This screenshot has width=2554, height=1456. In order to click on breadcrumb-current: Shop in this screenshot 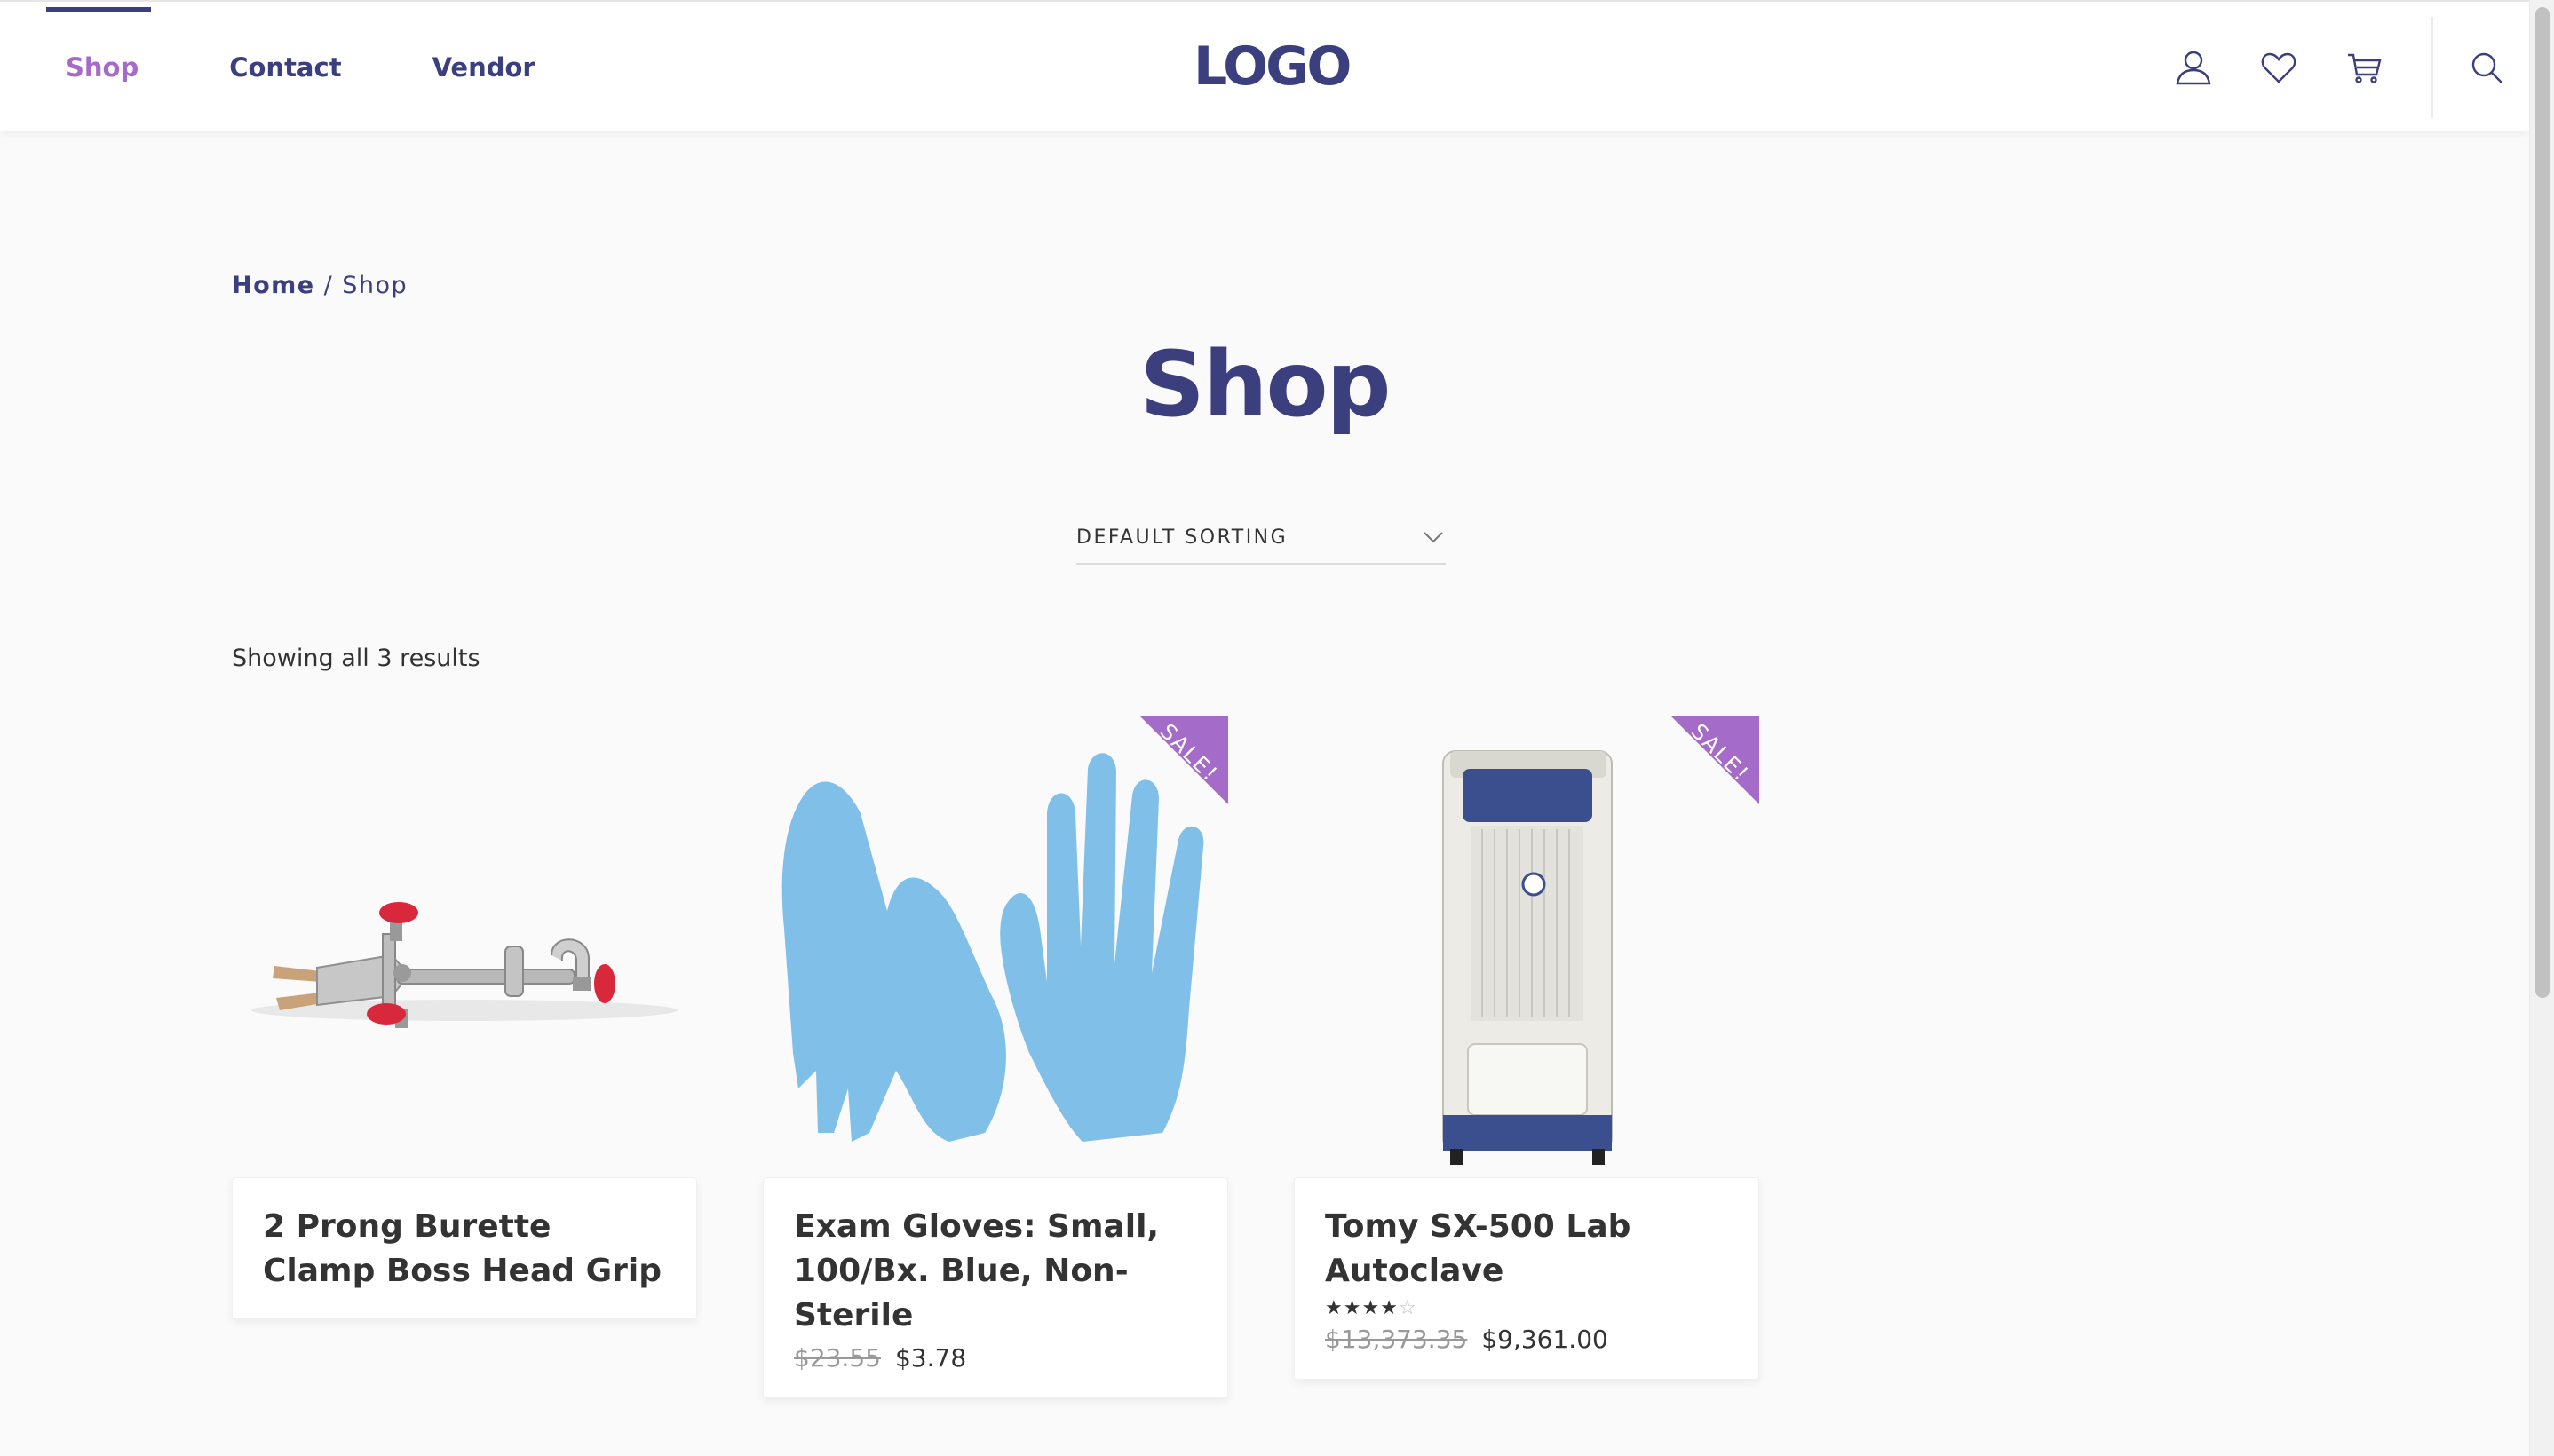, I will do `click(375, 285)`.